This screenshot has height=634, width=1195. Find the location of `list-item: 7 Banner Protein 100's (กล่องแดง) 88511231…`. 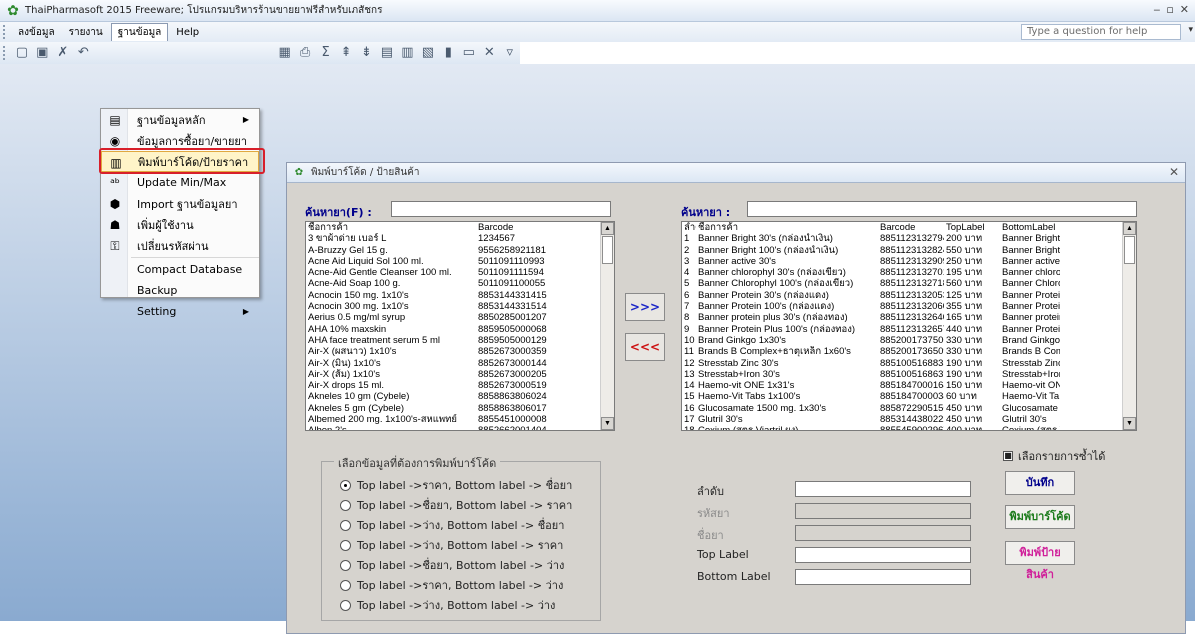

list-item: 7 Banner Protein 100's (กล่องแดง) 88511231… is located at coordinates (909, 306).